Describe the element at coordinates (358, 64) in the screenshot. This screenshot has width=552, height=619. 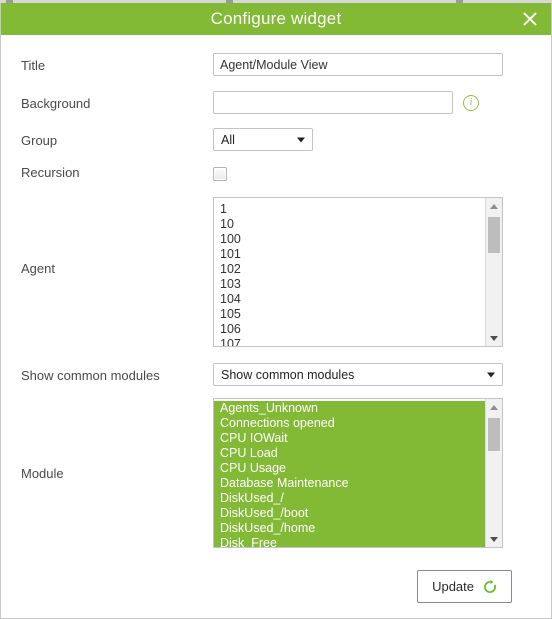
I see `title-input` at that location.